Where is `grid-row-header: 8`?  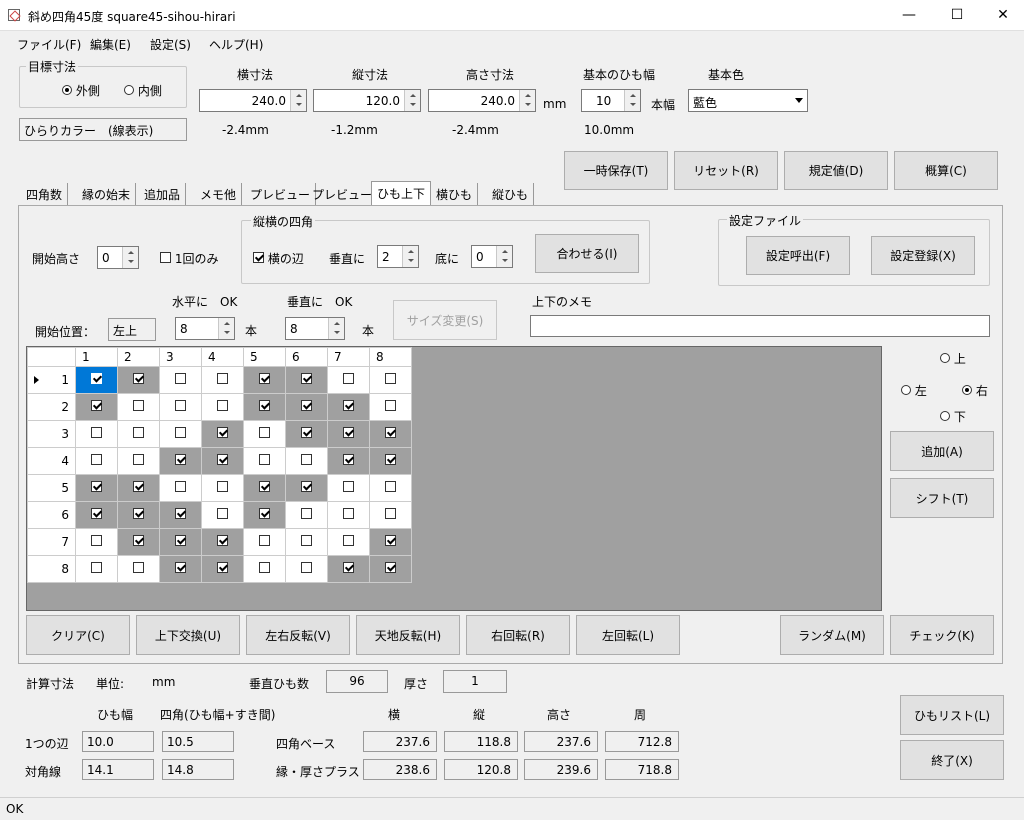 grid-row-header: 8 is located at coordinates (51, 569).